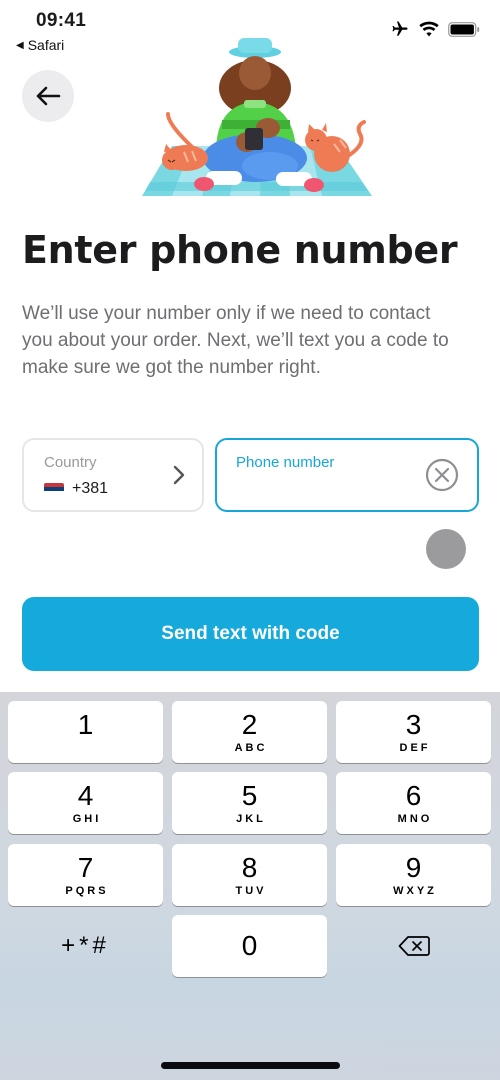 The width and height of the screenshot is (500, 1080). I want to click on key-5: 5 JKL, so click(249, 803).